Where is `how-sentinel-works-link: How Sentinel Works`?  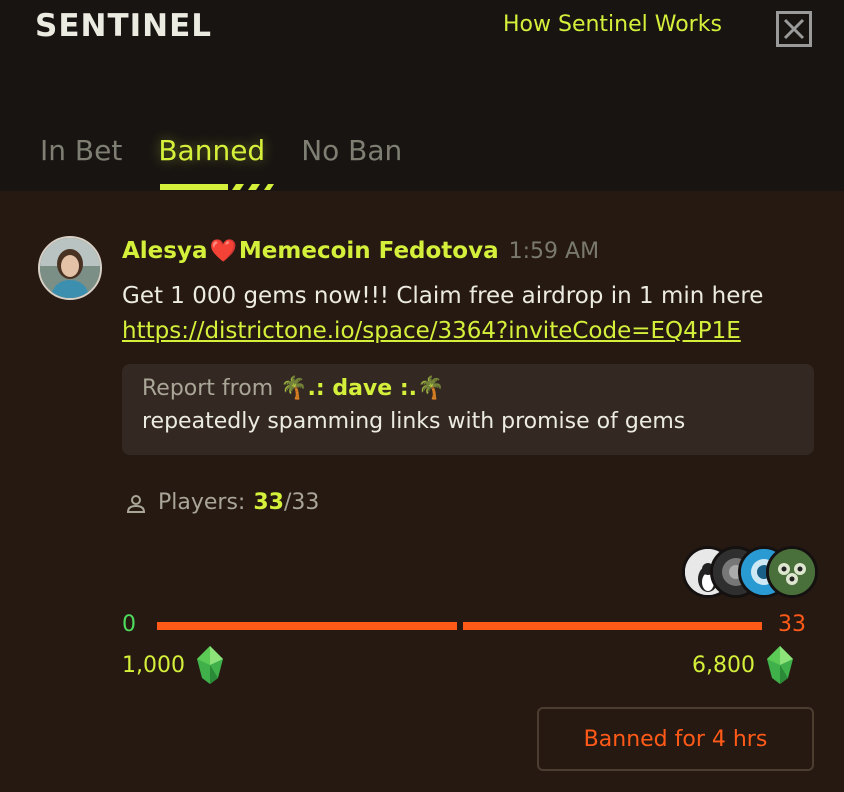
how-sentinel-works-link: How Sentinel Works is located at coordinates (612, 24).